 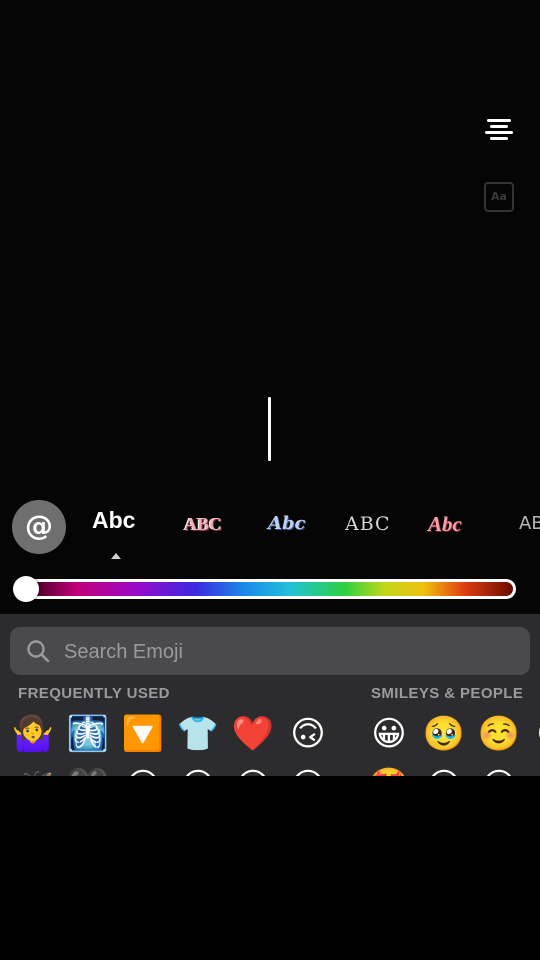 I want to click on emoji-key: 🔽, so click(x=143, y=734).